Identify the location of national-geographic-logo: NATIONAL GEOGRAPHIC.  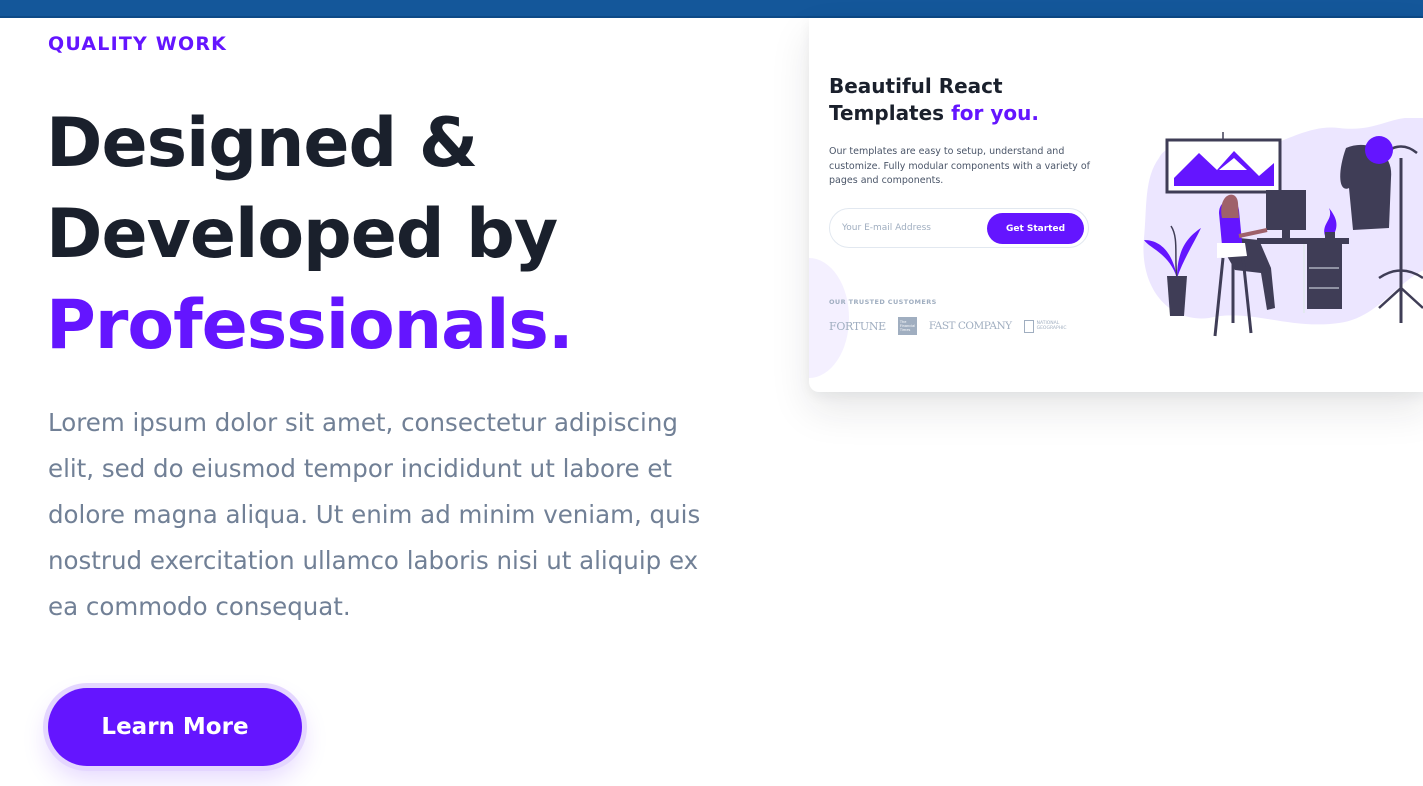
(1049, 326).